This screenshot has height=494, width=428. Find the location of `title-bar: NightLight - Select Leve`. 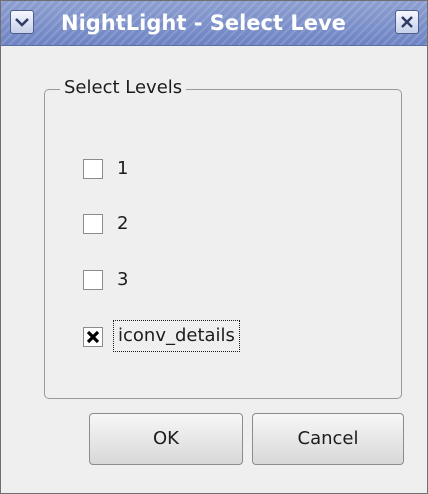

title-bar: NightLight - Select Leve is located at coordinates (214, 23).